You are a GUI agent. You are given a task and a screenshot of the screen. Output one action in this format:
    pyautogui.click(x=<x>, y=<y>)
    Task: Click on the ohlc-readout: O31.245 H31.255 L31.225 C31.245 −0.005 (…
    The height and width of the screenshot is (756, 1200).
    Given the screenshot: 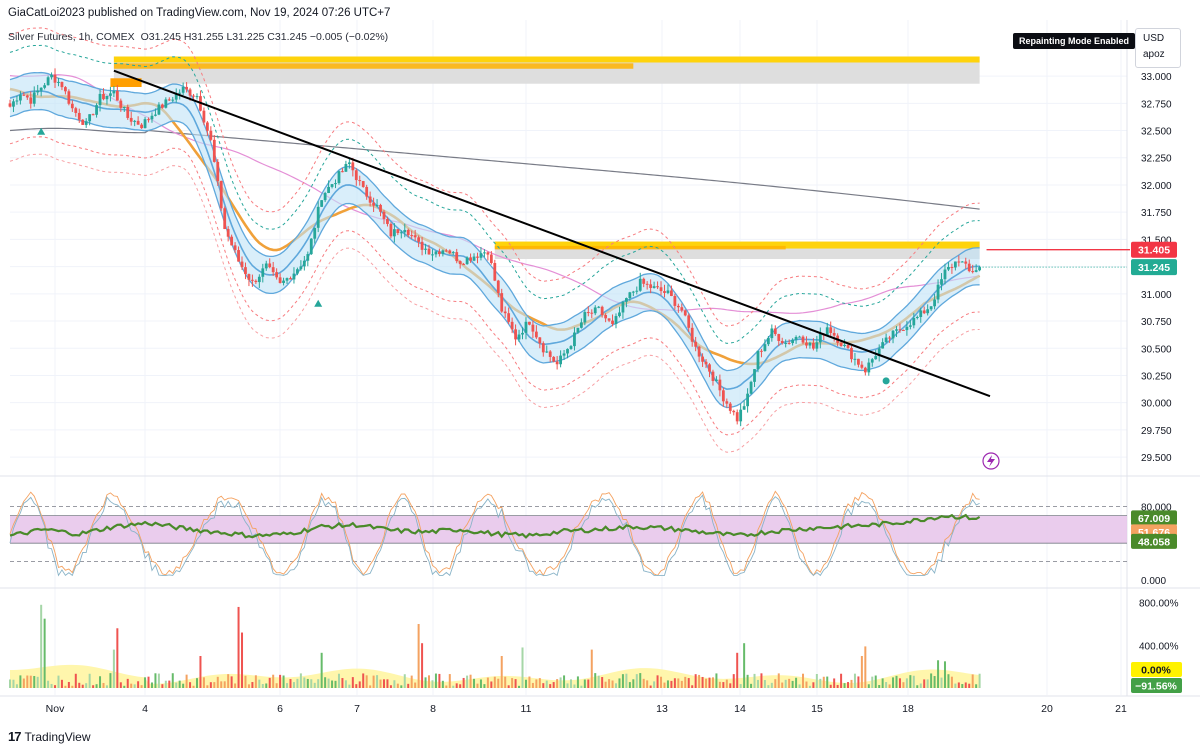 What is the action you would take?
    pyautogui.click(x=264, y=37)
    